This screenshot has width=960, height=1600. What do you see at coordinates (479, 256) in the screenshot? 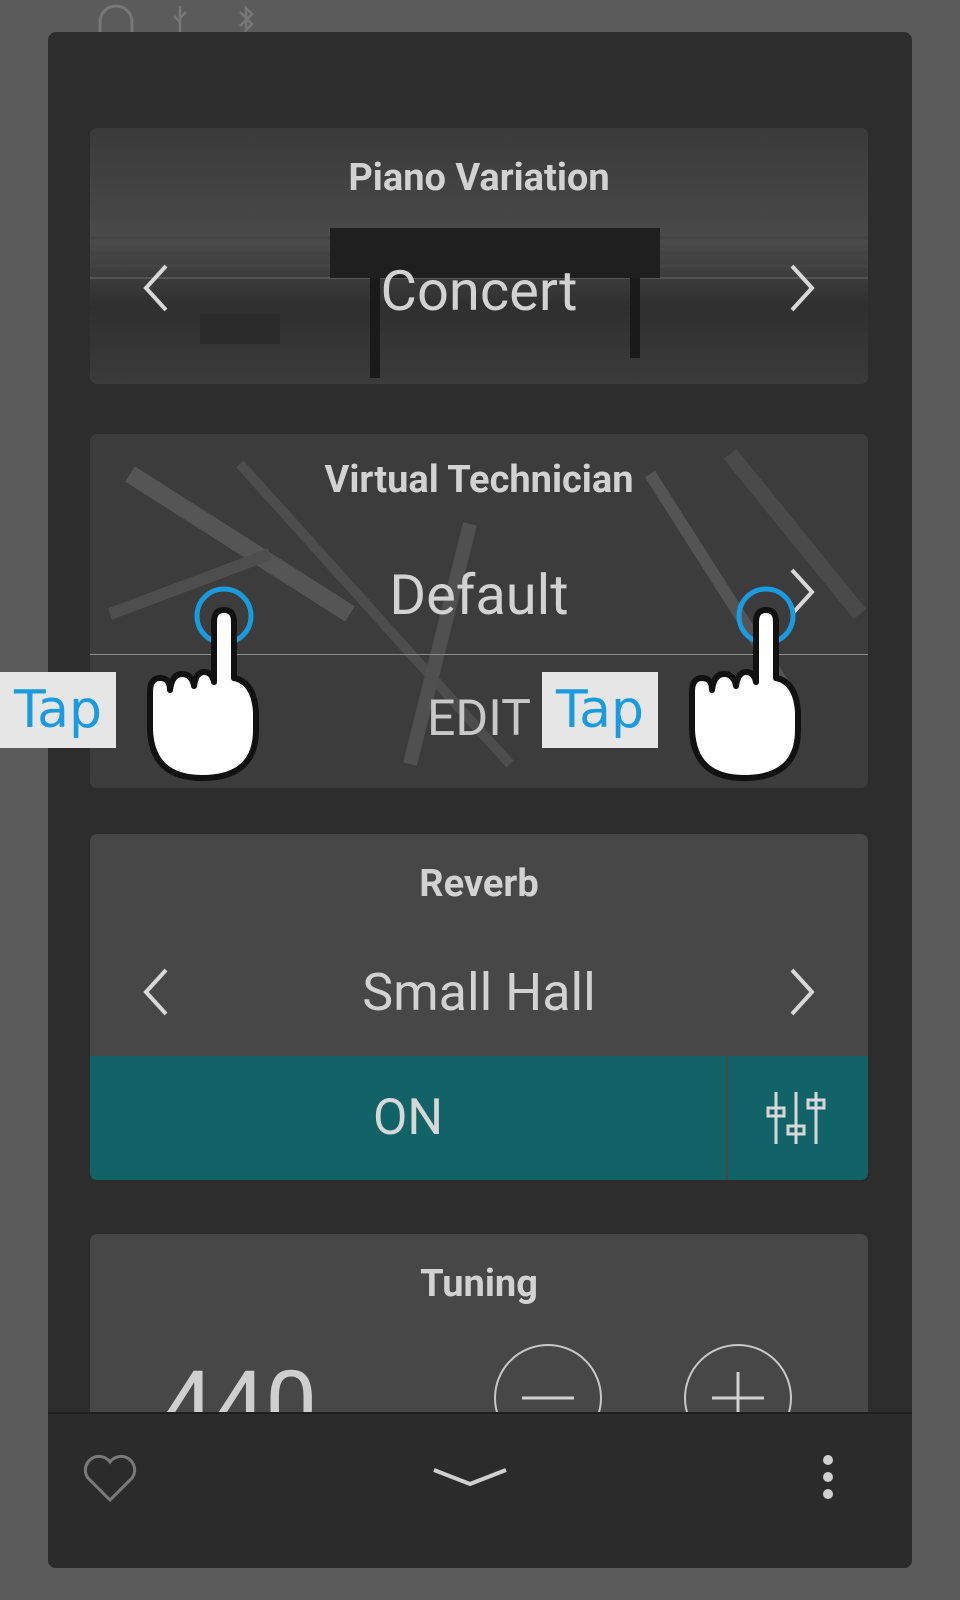
I see `piano-variation-card: Piano Variation Concert` at bounding box center [479, 256].